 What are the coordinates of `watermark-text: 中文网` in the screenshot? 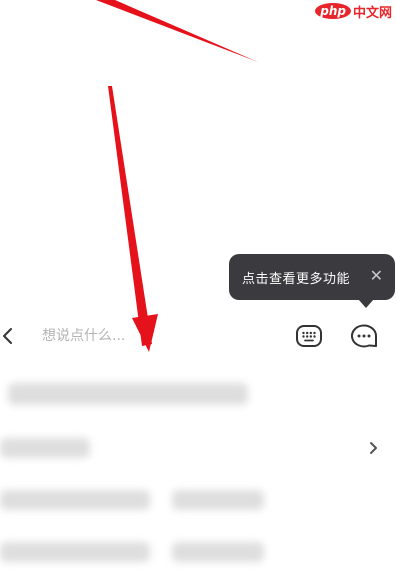 It's located at (372, 13).